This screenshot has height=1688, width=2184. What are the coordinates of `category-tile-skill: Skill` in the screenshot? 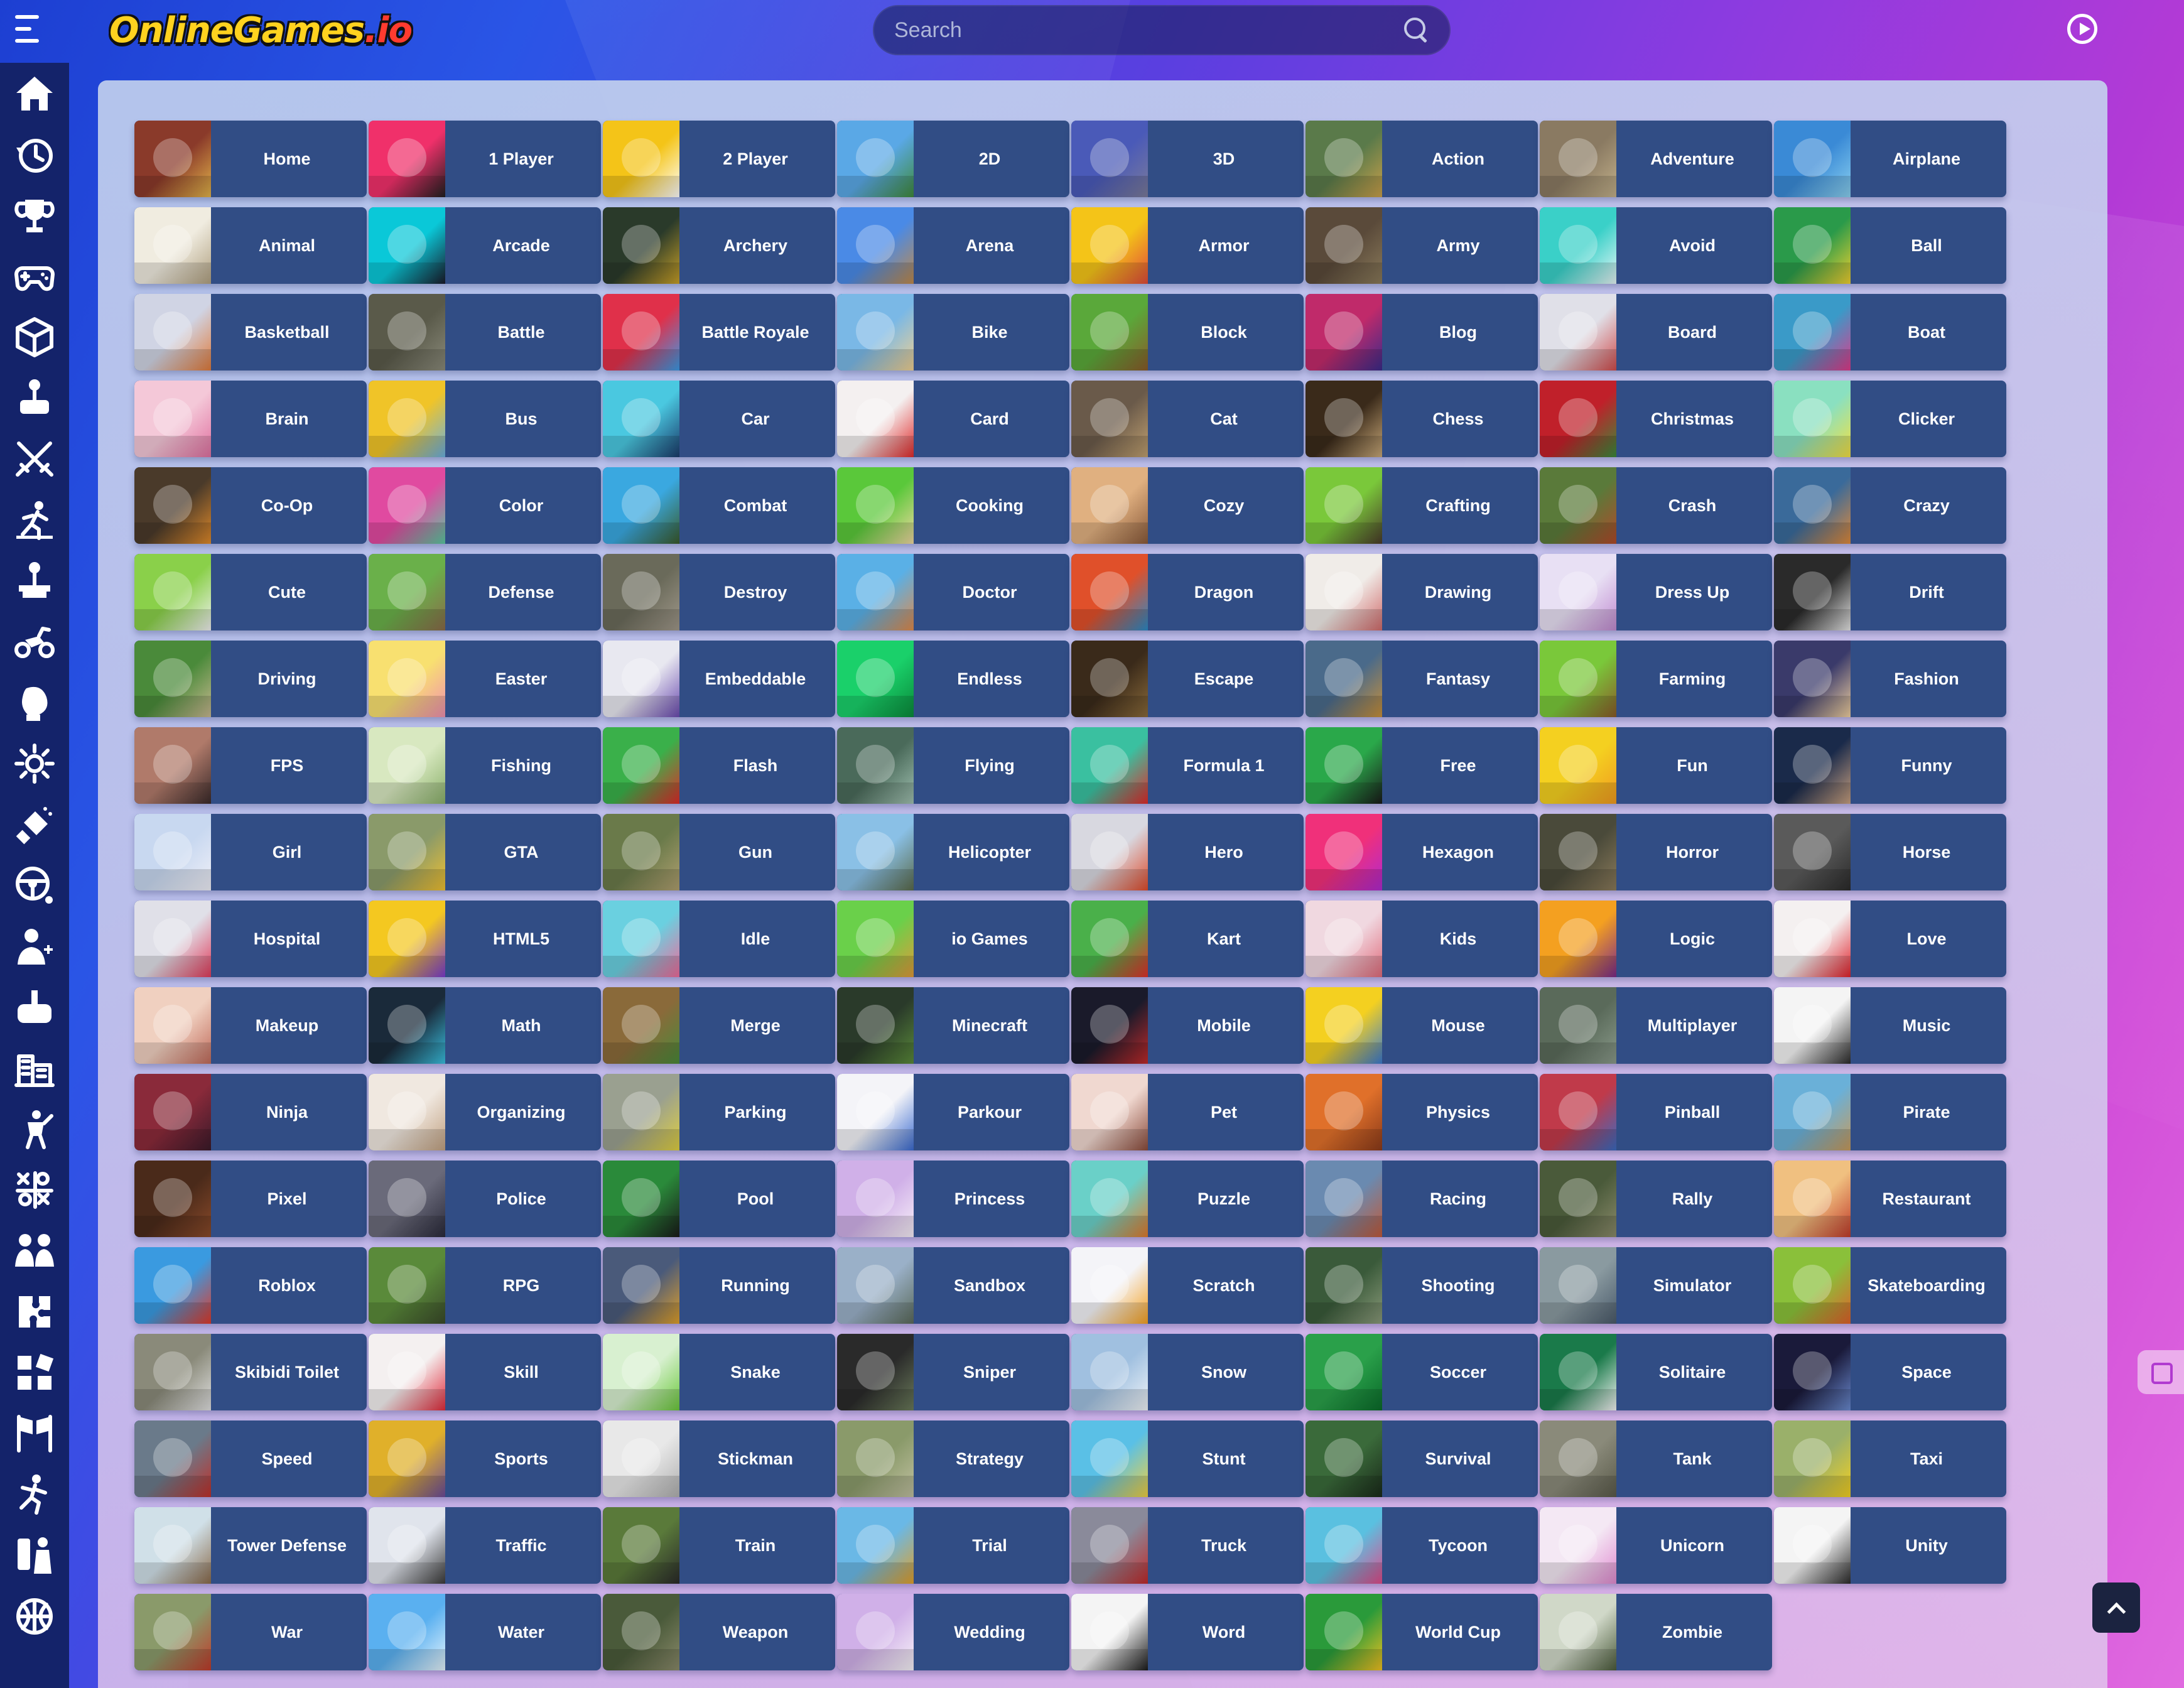 It's located at (485, 1372).